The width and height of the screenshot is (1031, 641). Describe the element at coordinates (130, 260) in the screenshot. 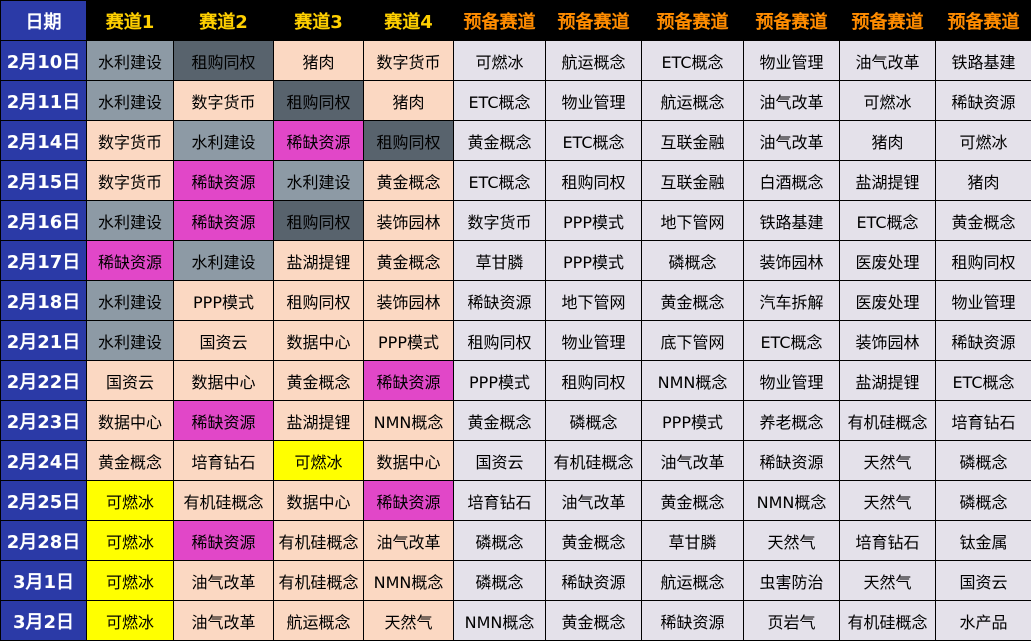

I see `track-1-cell: 稀缺资源` at that location.